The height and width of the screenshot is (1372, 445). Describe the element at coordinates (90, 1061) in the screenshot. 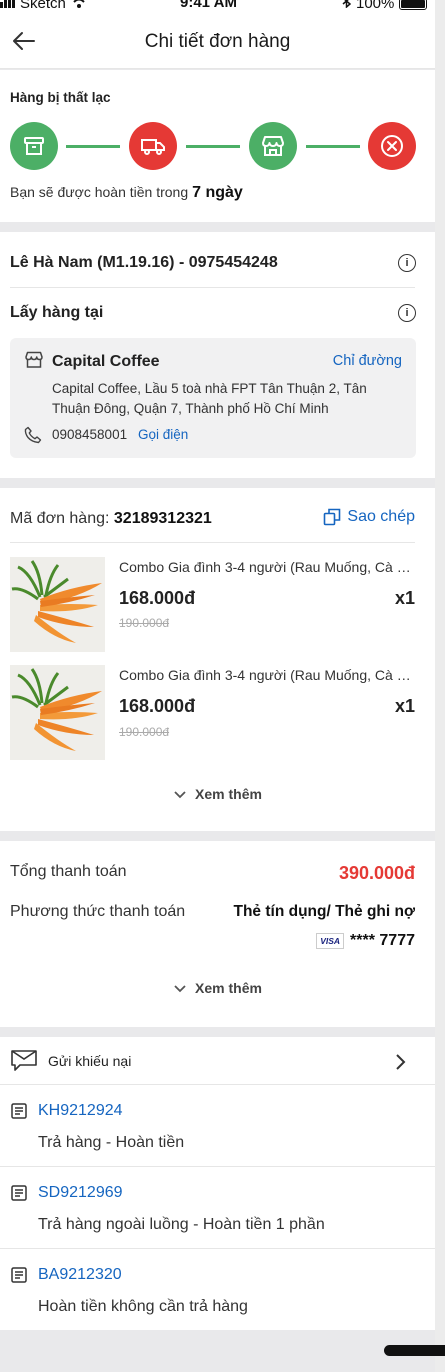

I see `send-complaint-label: Gửi khiếu nại` at that location.